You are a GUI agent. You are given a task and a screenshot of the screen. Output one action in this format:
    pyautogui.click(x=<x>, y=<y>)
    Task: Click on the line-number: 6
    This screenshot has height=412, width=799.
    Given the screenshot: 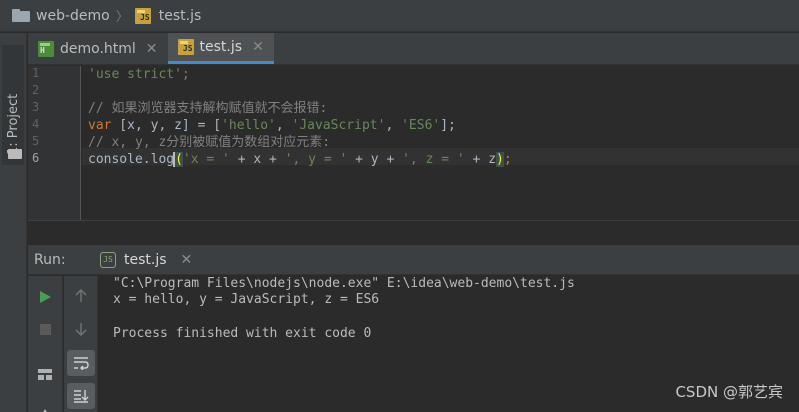 What is the action you would take?
    pyautogui.click(x=36, y=158)
    